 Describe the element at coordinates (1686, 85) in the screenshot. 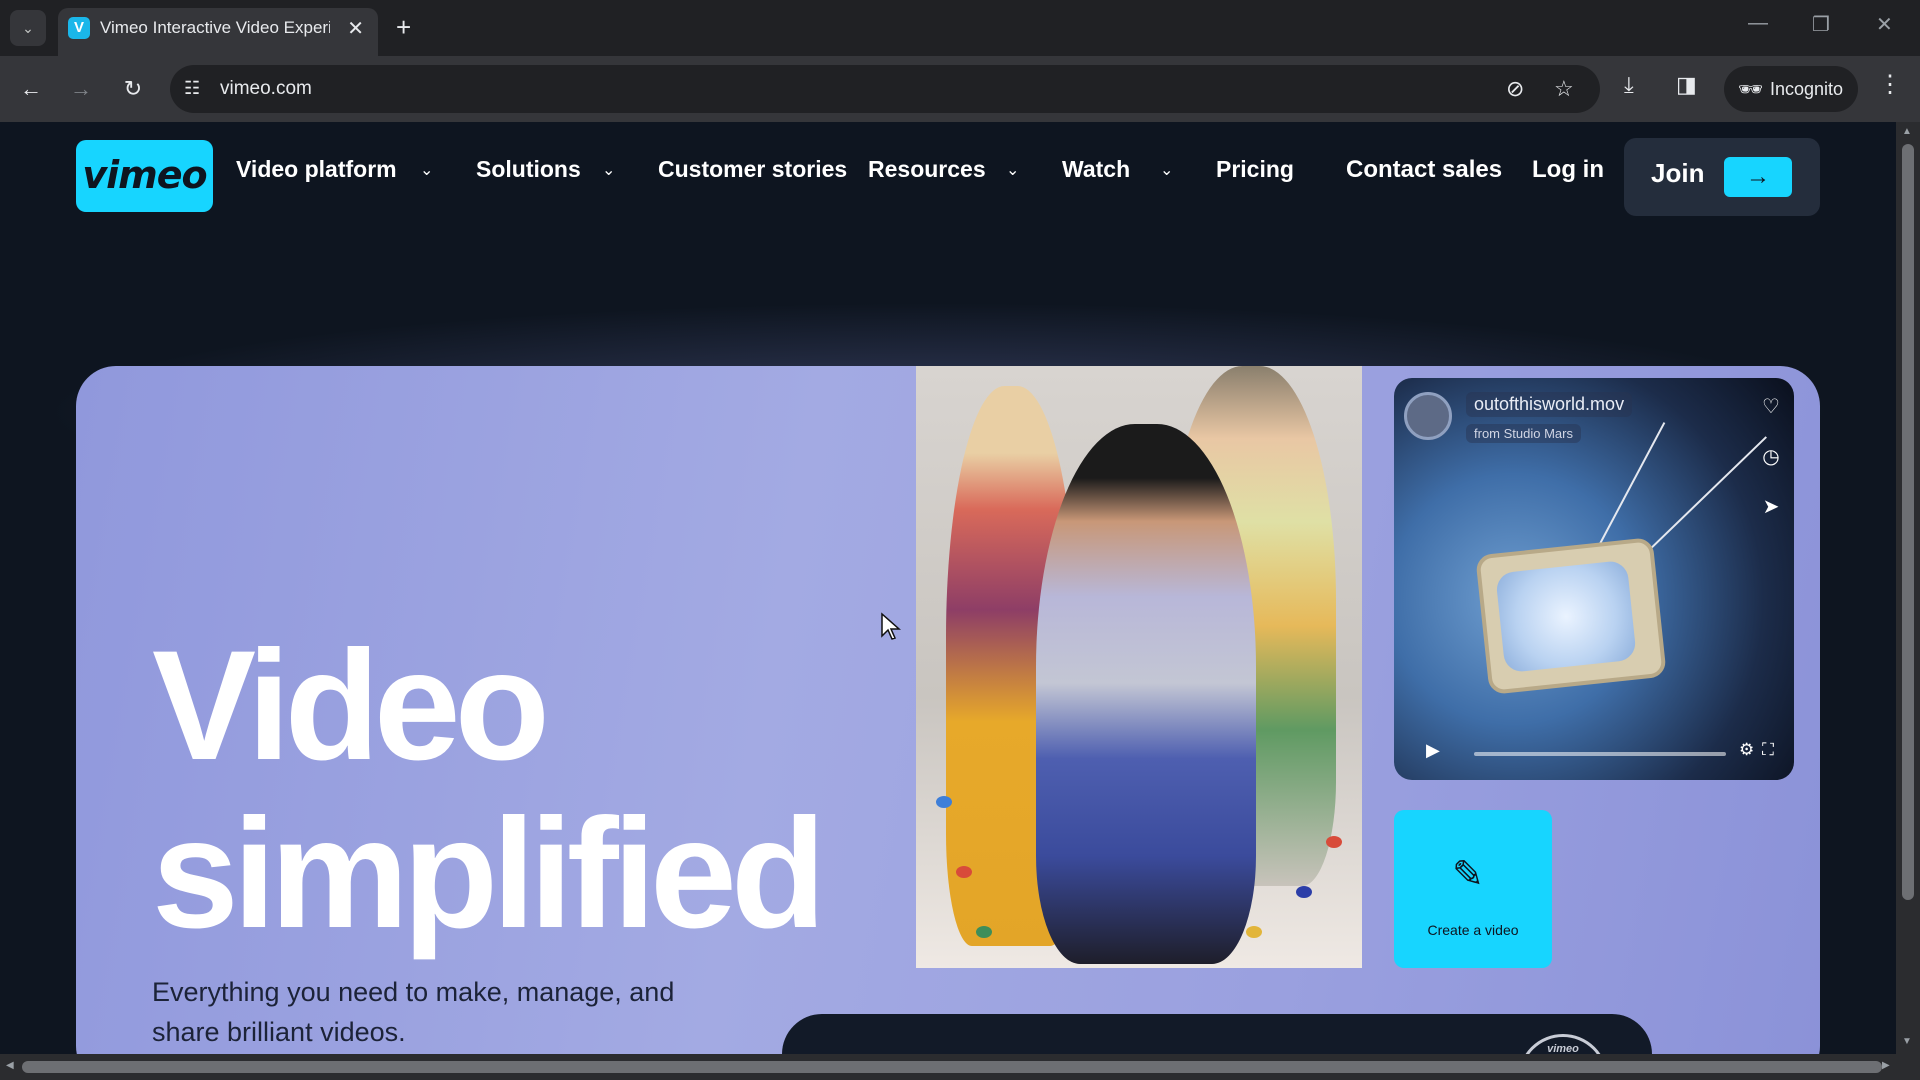

I see `side-panel-icon: ◨` at that location.